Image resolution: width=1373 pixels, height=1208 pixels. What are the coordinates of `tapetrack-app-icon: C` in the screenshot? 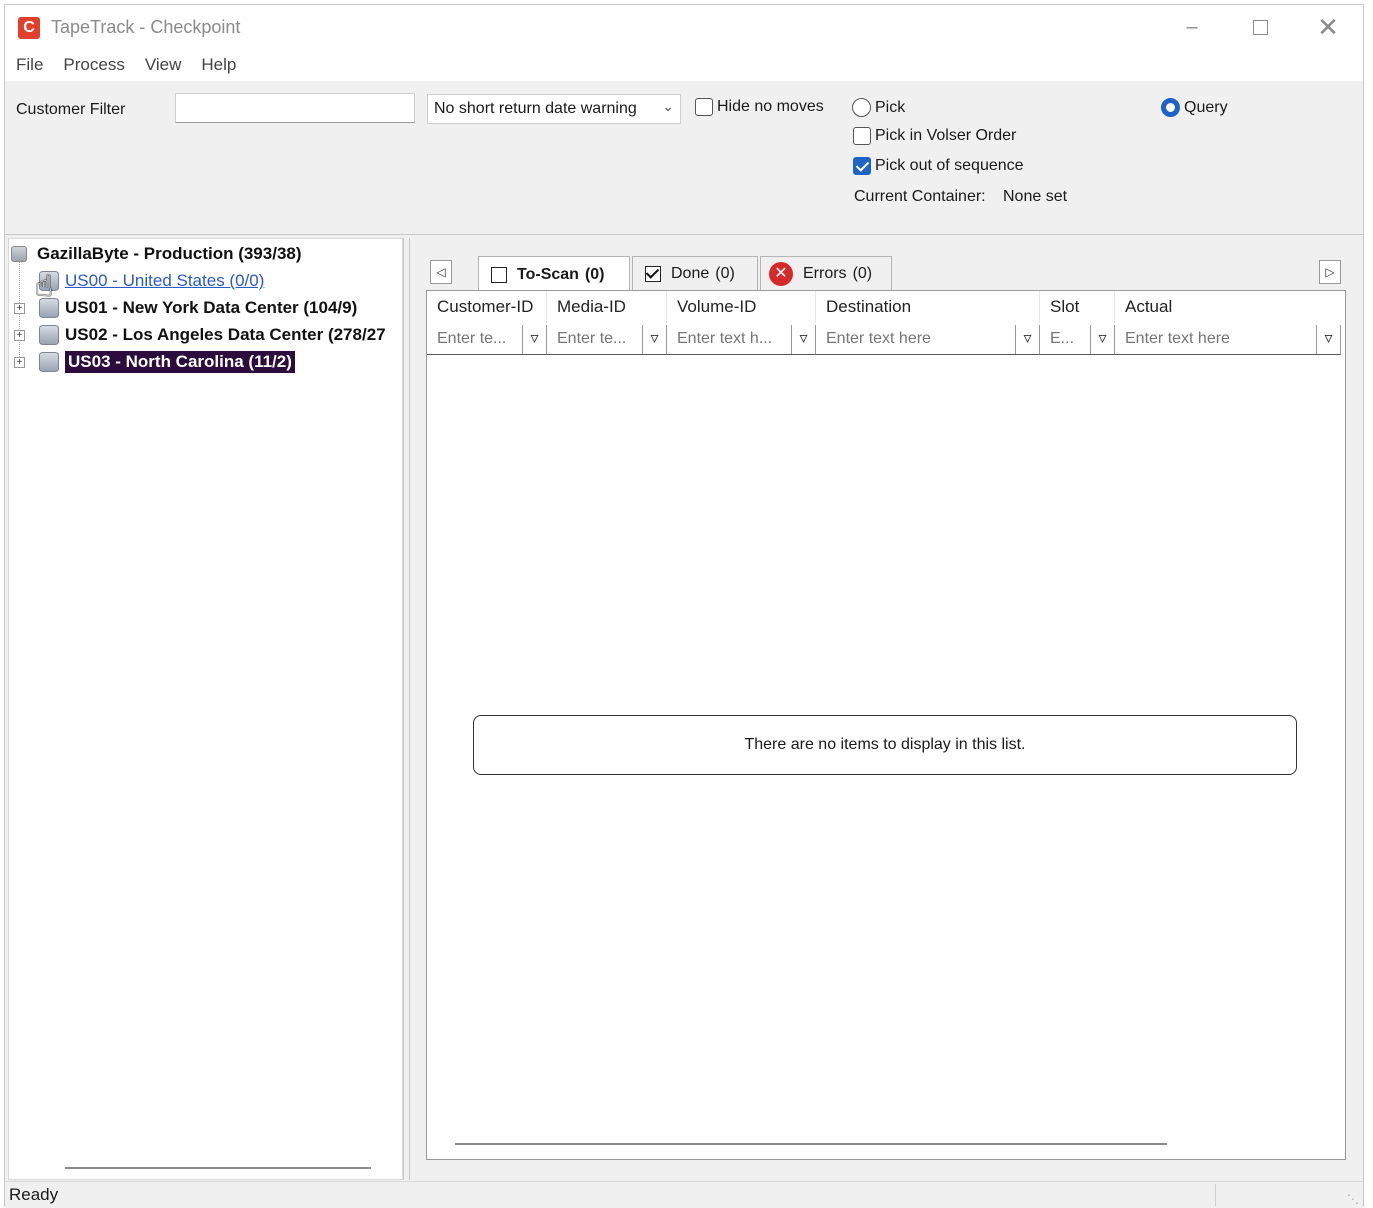 It's located at (29, 28).